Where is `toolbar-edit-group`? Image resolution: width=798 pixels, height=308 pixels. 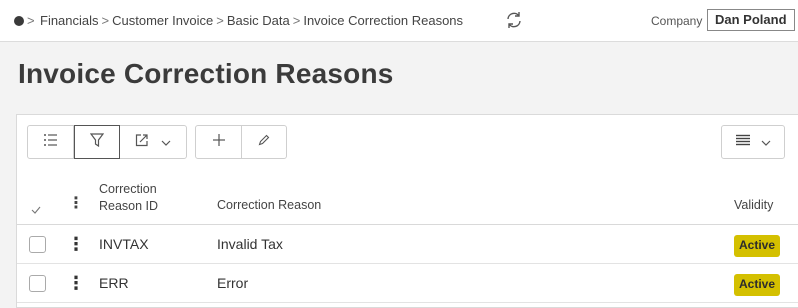 toolbar-edit-group is located at coordinates (241, 142).